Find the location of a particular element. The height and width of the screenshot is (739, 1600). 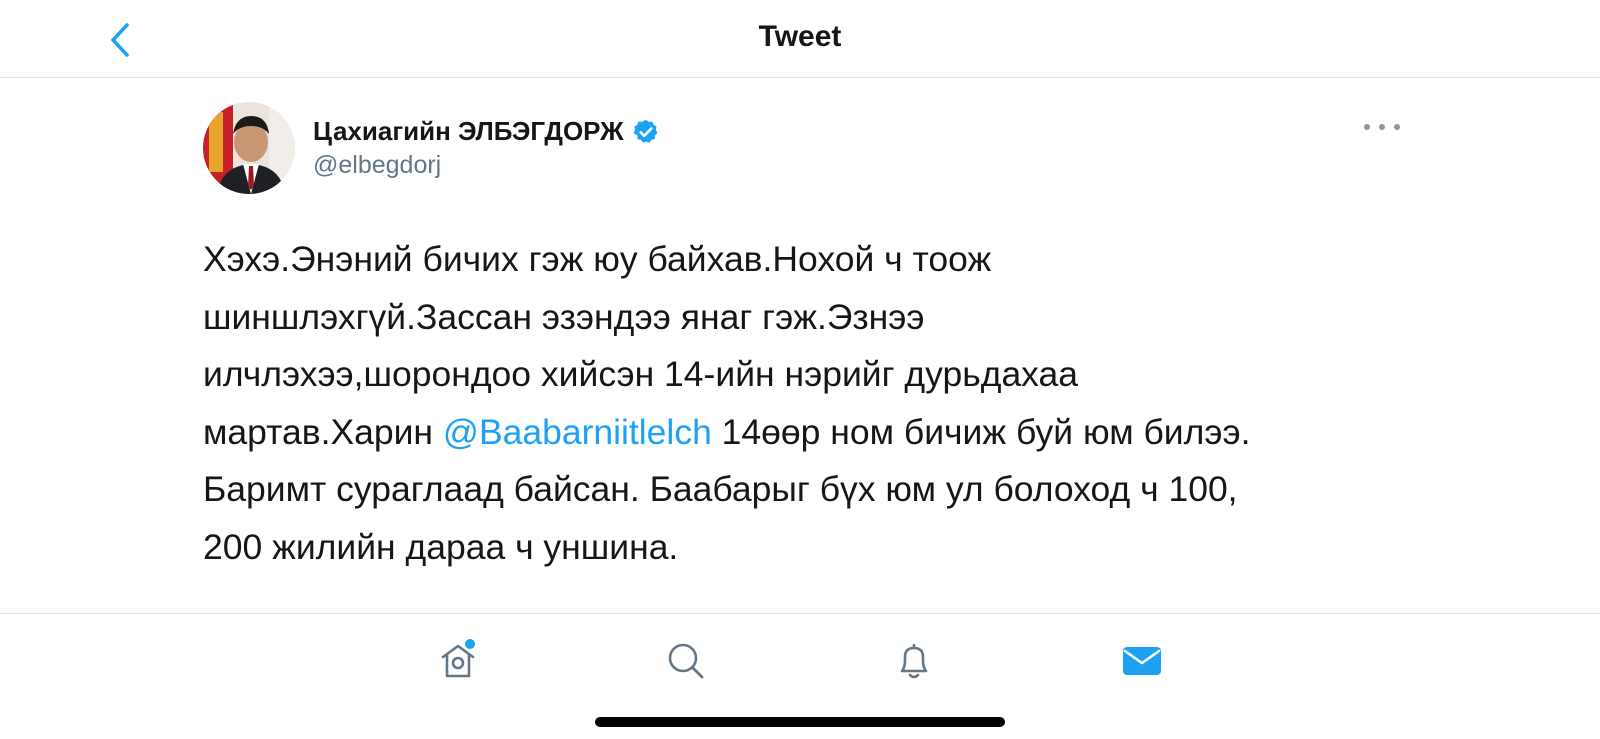

tab-home is located at coordinates (458, 661).